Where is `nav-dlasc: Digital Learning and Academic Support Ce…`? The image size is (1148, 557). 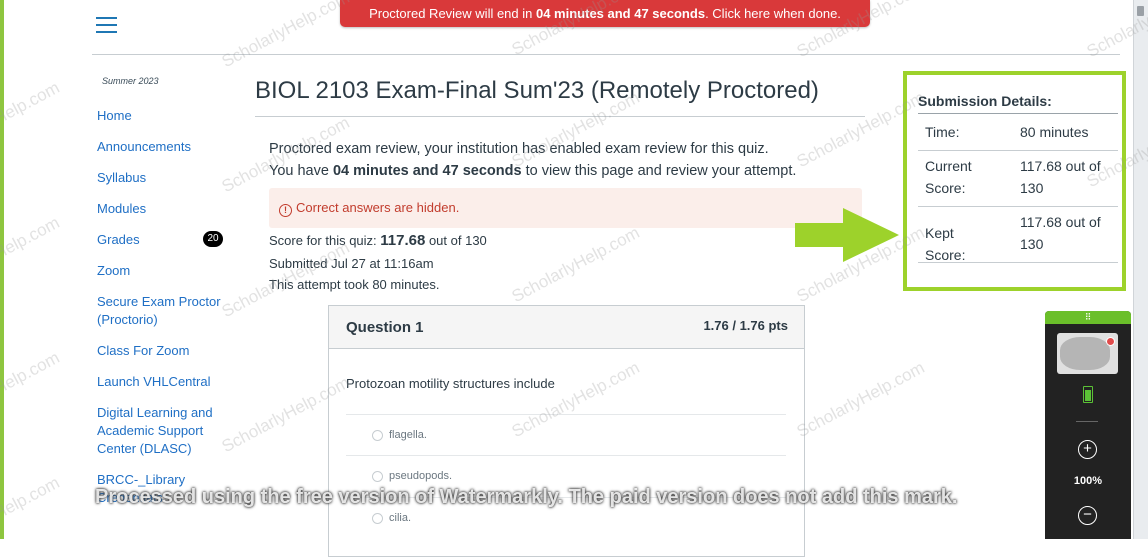 nav-dlasc: Digital Learning and Academic Support Ce… is located at coordinates (164, 431).